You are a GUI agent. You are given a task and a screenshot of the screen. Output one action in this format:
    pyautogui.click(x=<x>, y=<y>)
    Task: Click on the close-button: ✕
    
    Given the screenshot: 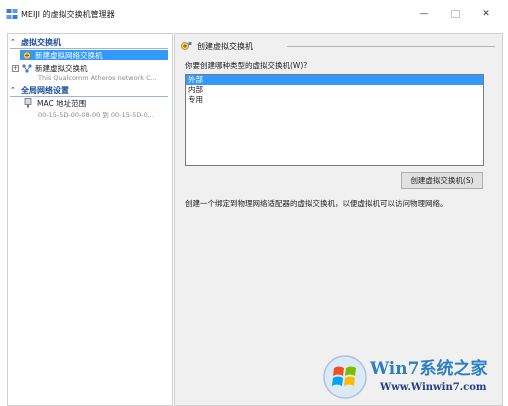 What is the action you would take?
    pyautogui.click(x=486, y=14)
    